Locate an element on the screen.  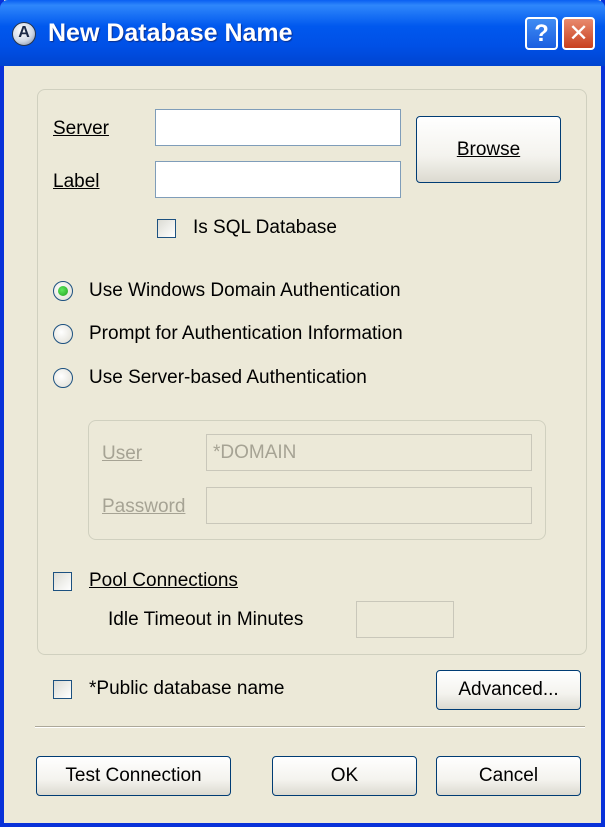
help-icon: ? is located at coordinates (541, 33).